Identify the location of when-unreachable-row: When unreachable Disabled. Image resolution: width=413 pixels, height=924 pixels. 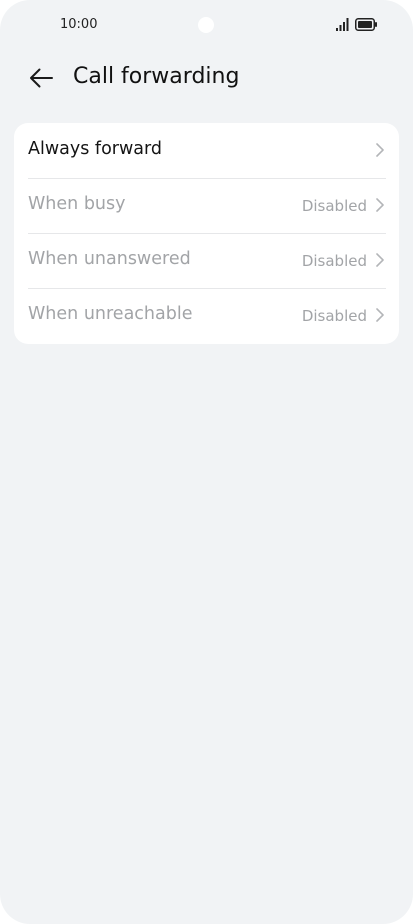
(206, 315).